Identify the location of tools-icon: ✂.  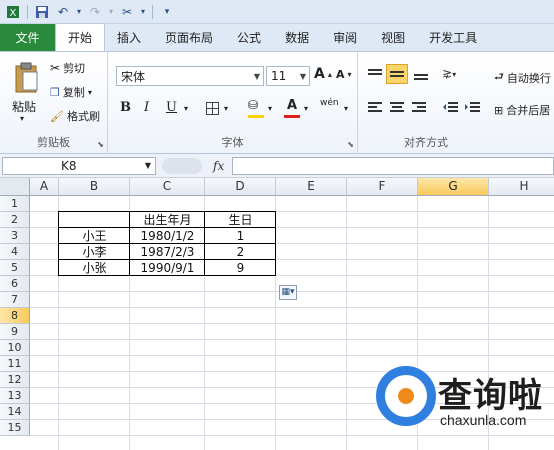
(127, 12).